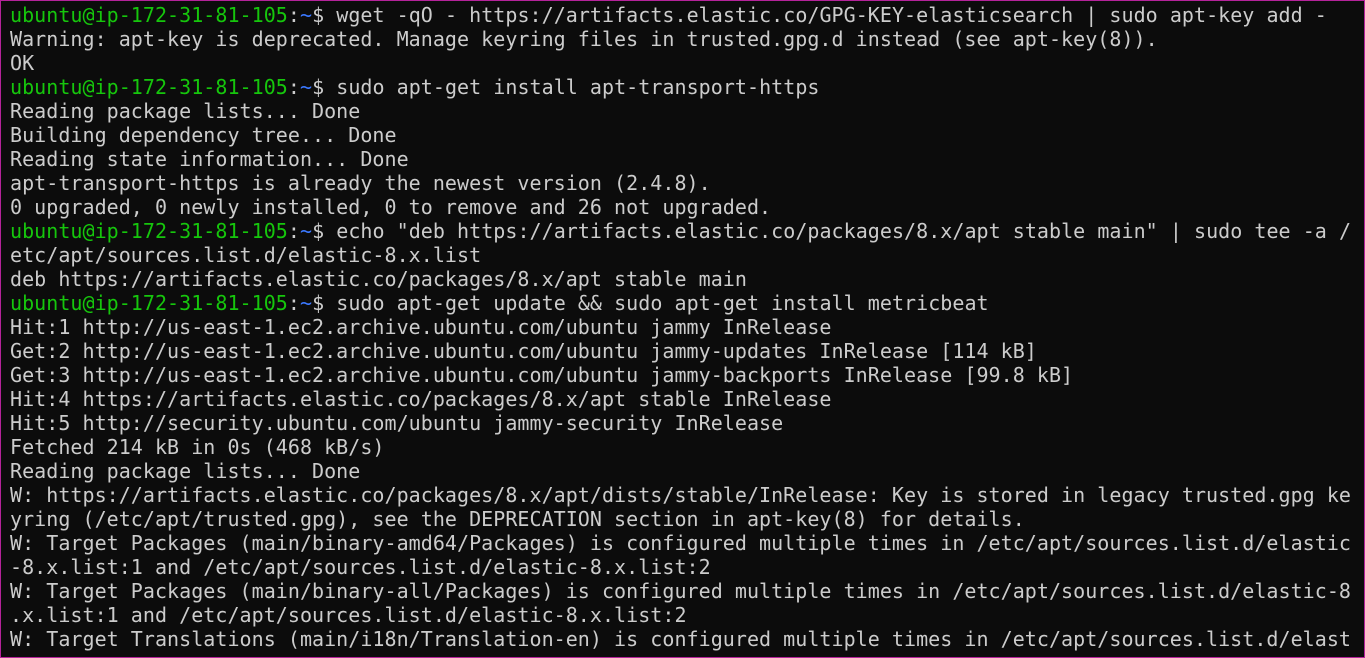  I want to click on output-line: OK, so click(22, 63).